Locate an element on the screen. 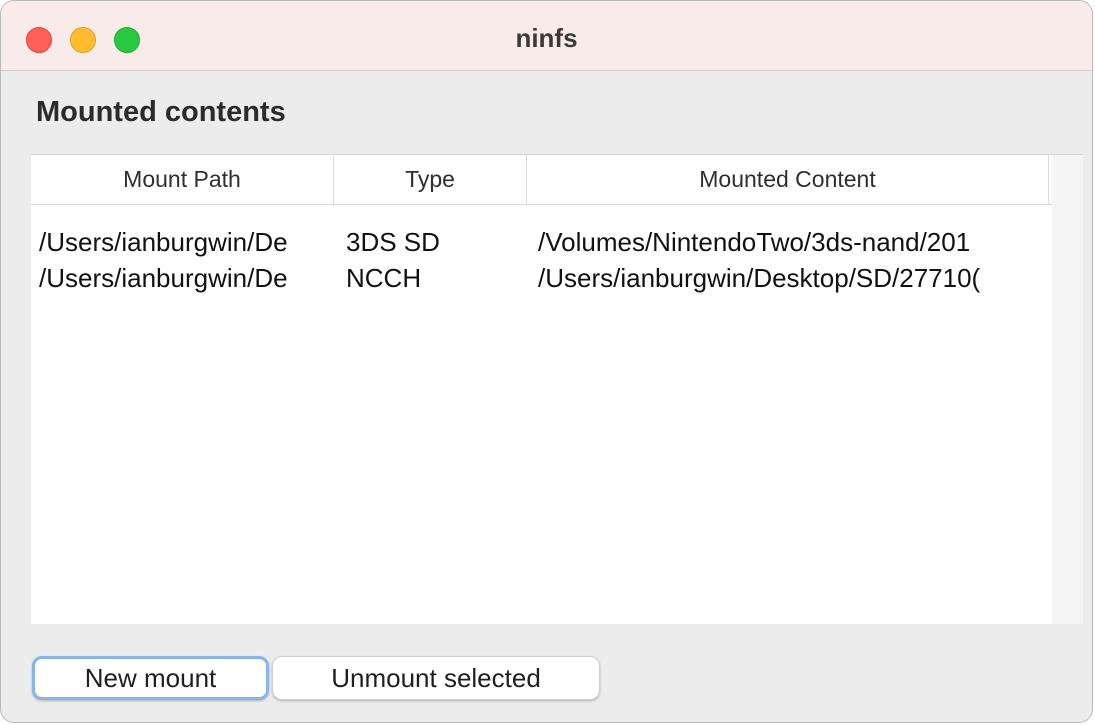  column-header-mounted-content: Mounted Content is located at coordinates (788, 180).